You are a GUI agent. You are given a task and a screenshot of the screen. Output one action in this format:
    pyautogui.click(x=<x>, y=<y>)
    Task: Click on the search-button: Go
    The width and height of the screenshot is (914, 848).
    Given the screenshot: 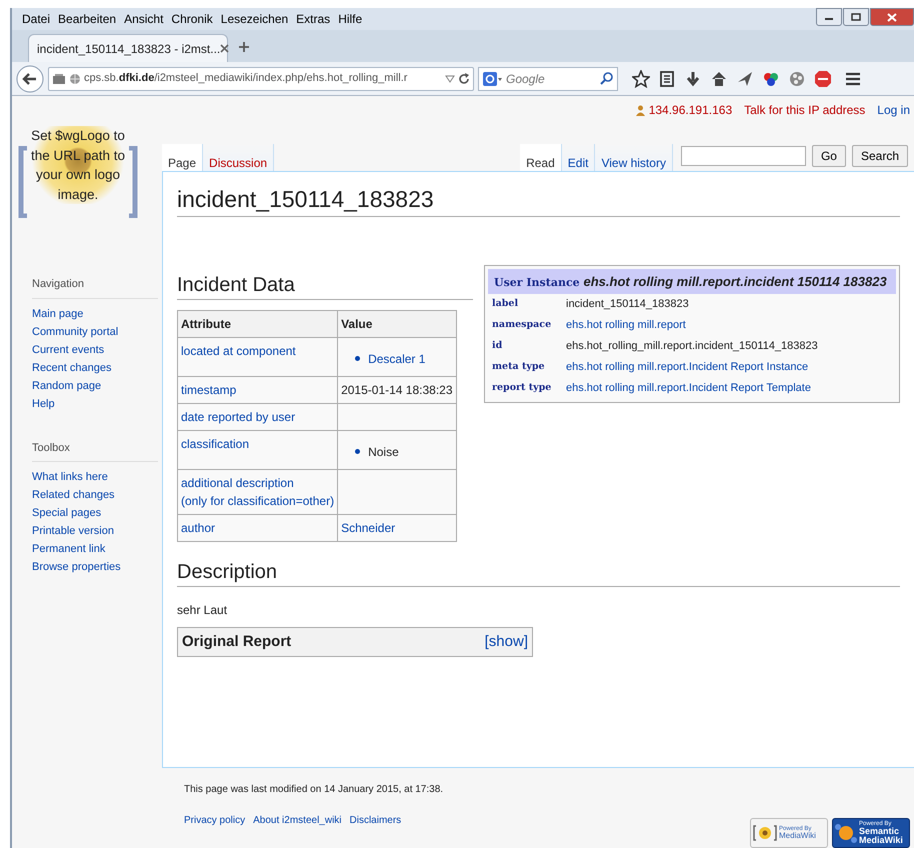 What is the action you would take?
    pyautogui.click(x=829, y=156)
    